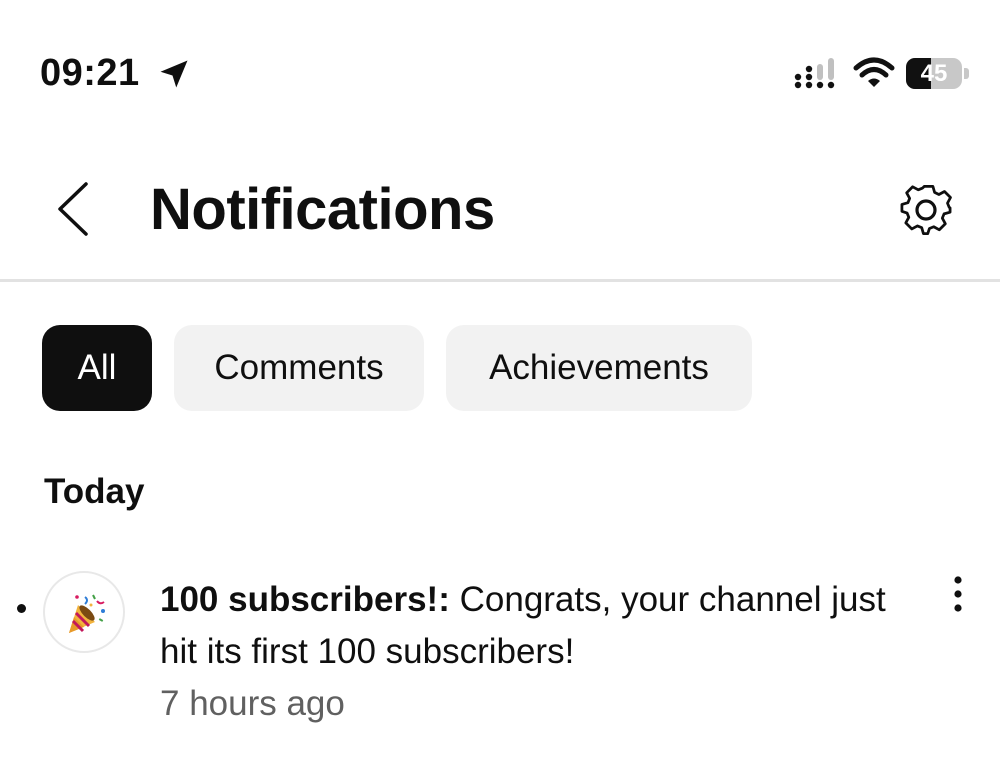  What do you see at coordinates (599, 368) in the screenshot?
I see `chip-achievements: Achievements` at bounding box center [599, 368].